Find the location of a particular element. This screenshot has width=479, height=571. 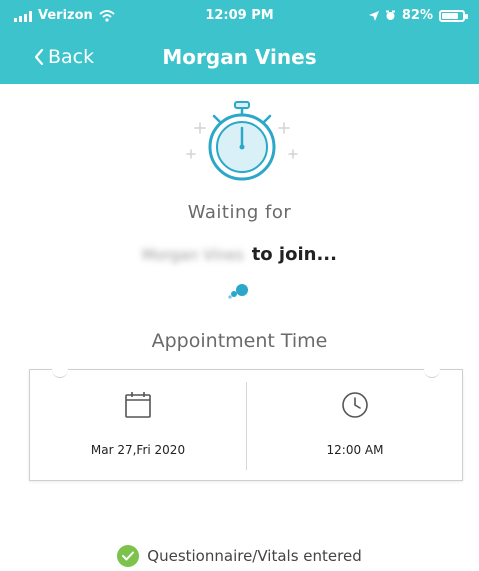

battery-icon is located at coordinates (453, 15).